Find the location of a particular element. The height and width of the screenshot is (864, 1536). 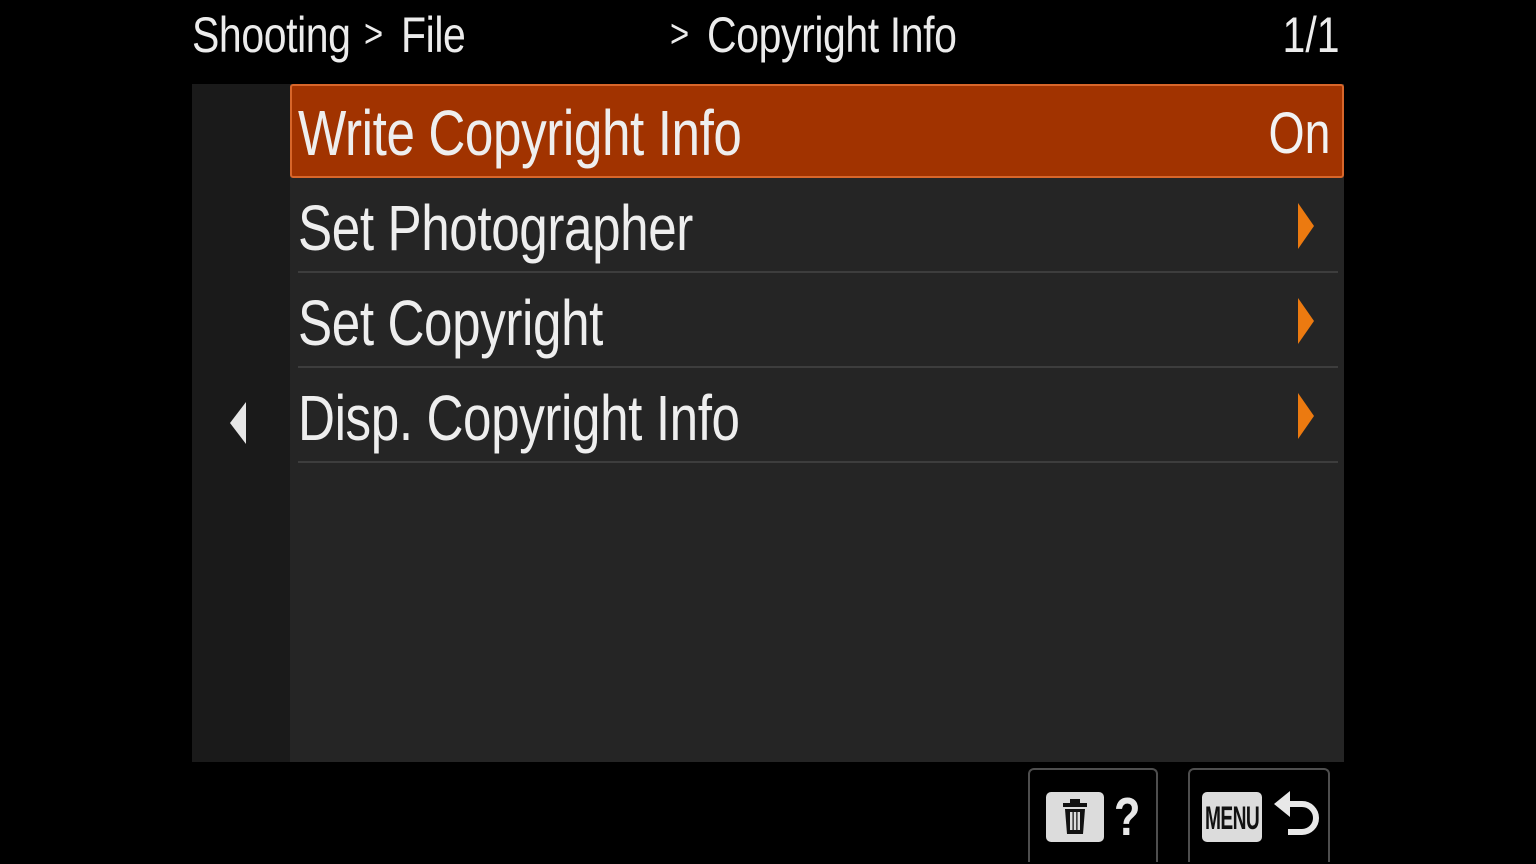

menu-item-label: Disp. Copyright Info is located at coordinates (519, 418).